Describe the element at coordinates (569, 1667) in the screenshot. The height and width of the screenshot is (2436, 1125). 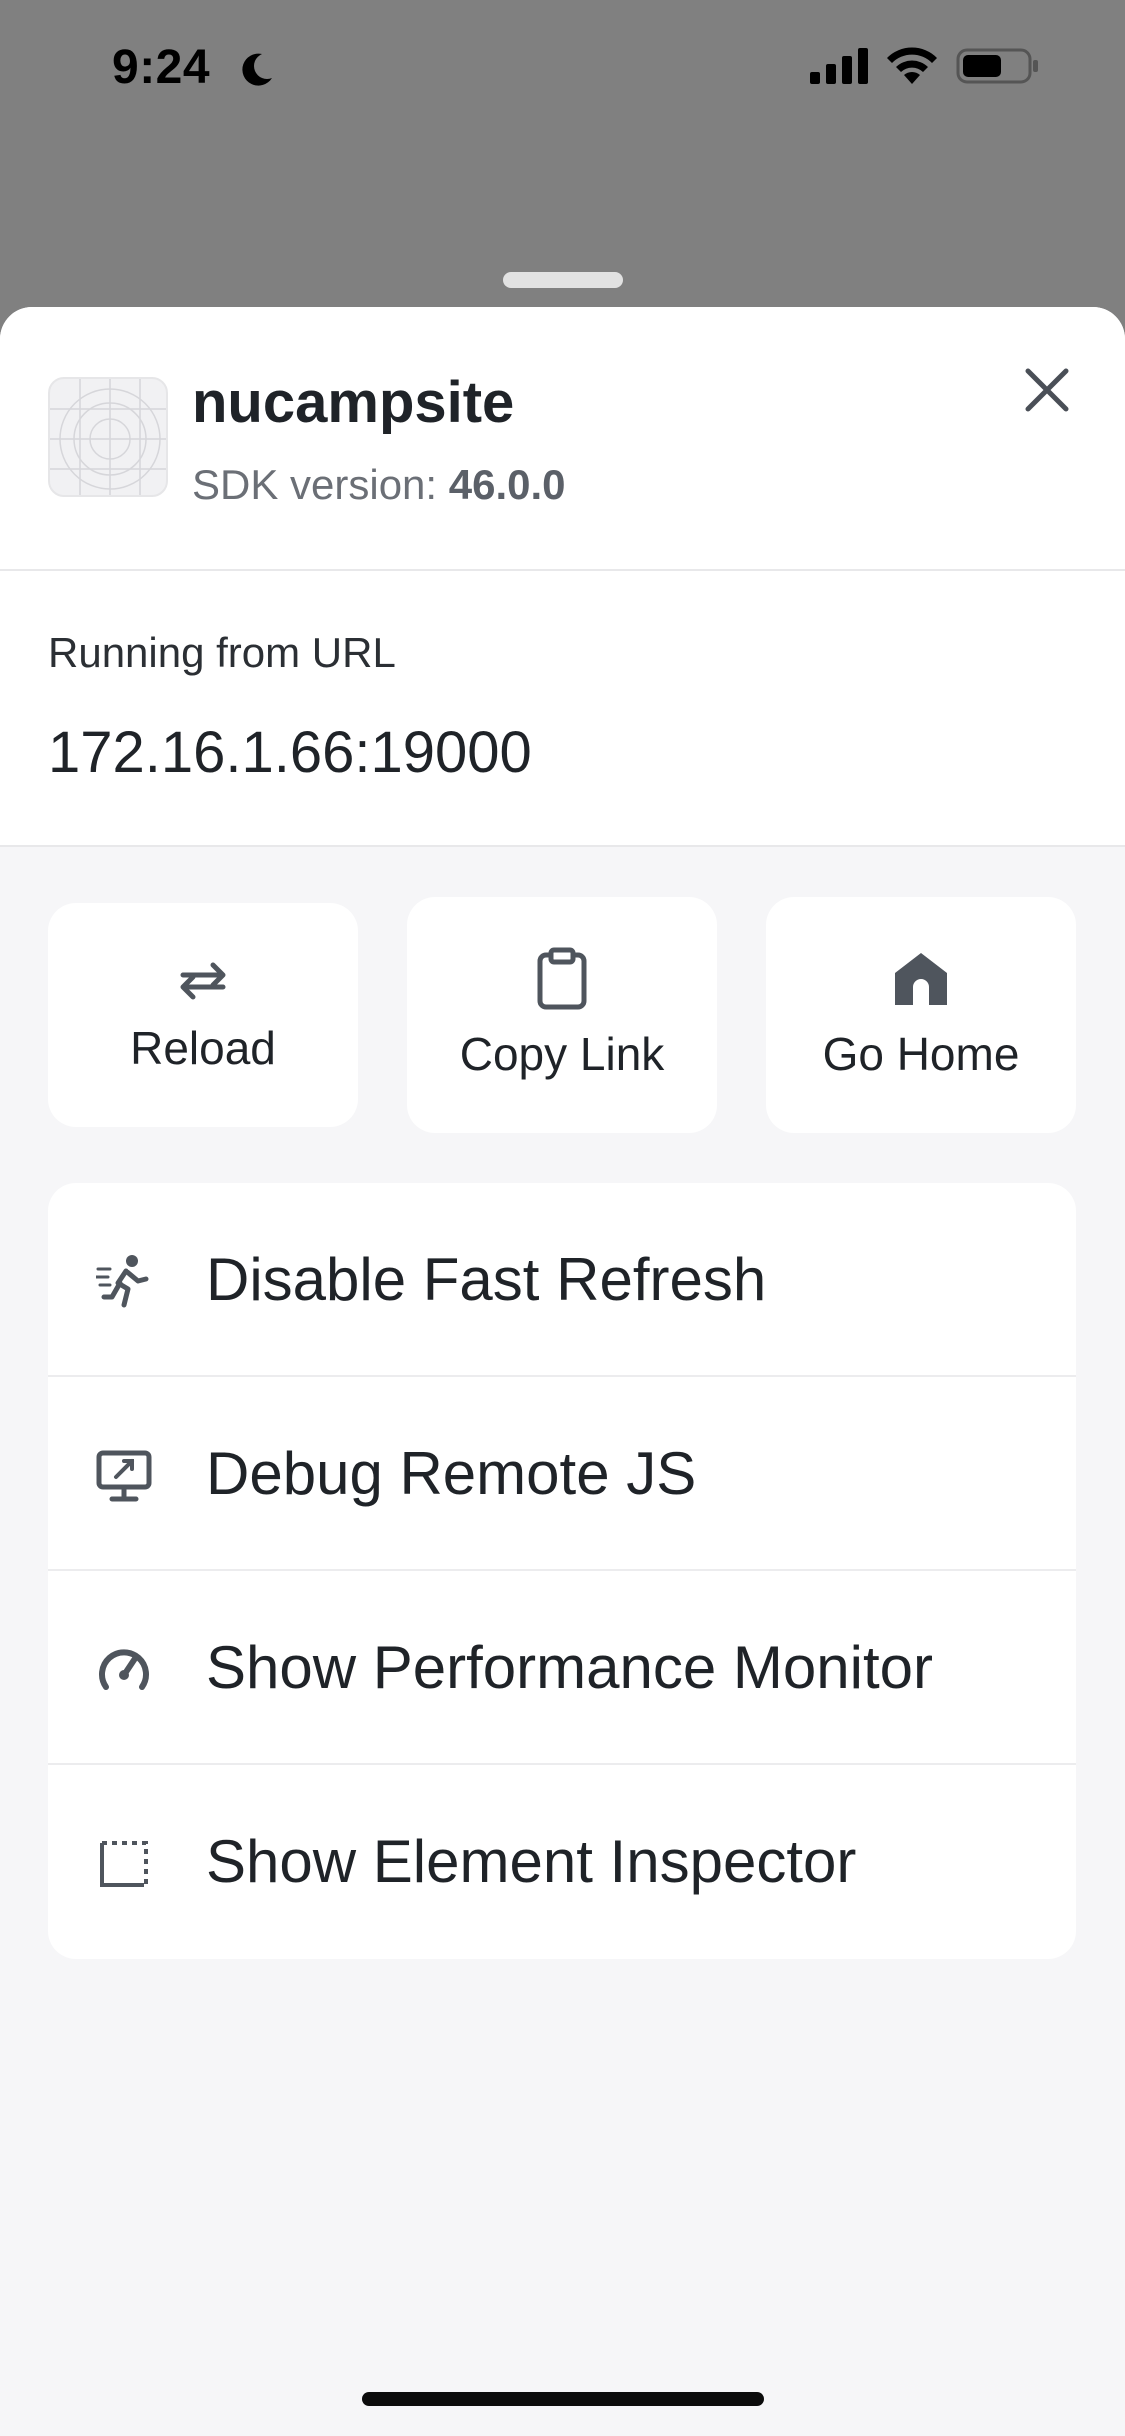
I see `menu-label-show-performance-monitor: Show Performance Monitor` at that location.